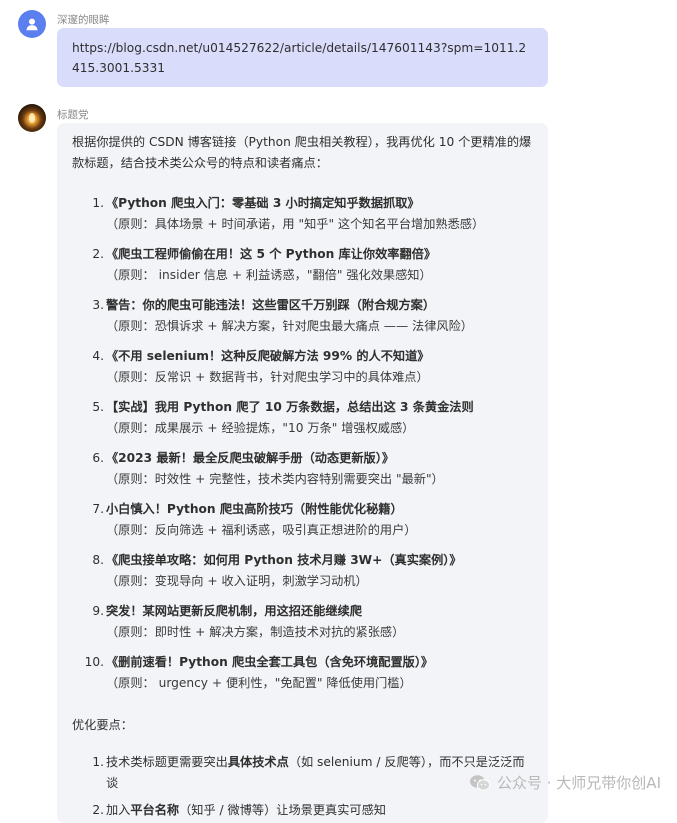  I want to click on point-item: 2. 加入平台名称（知乎 / 微博等）让场景更真实可感知, so click(302, 810).